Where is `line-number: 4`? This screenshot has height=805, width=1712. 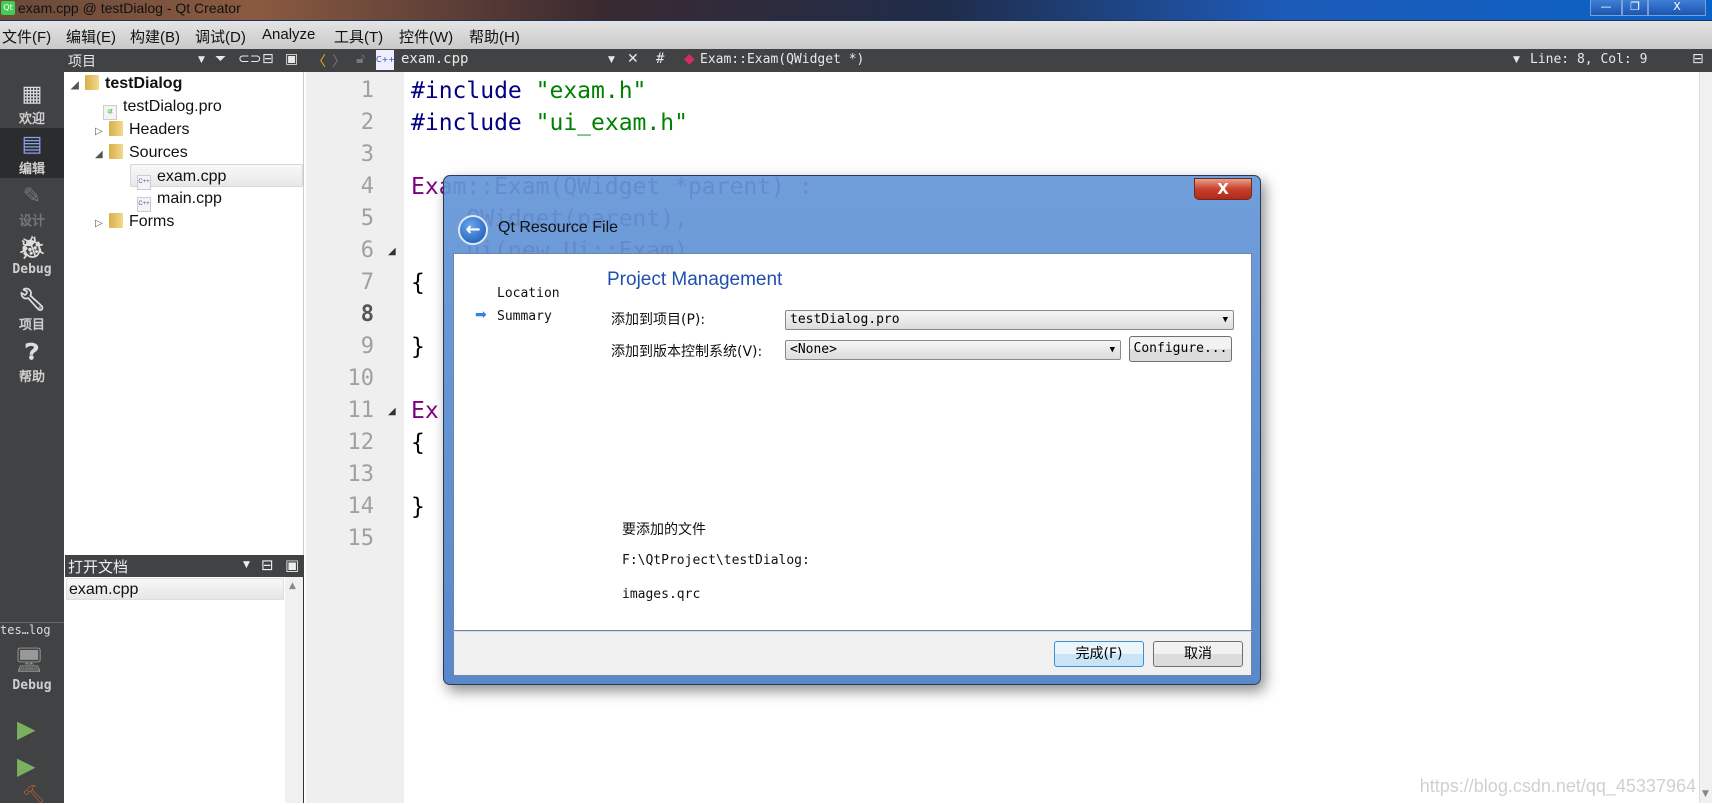 line-number: 4 is located at coordinates (367, 186).